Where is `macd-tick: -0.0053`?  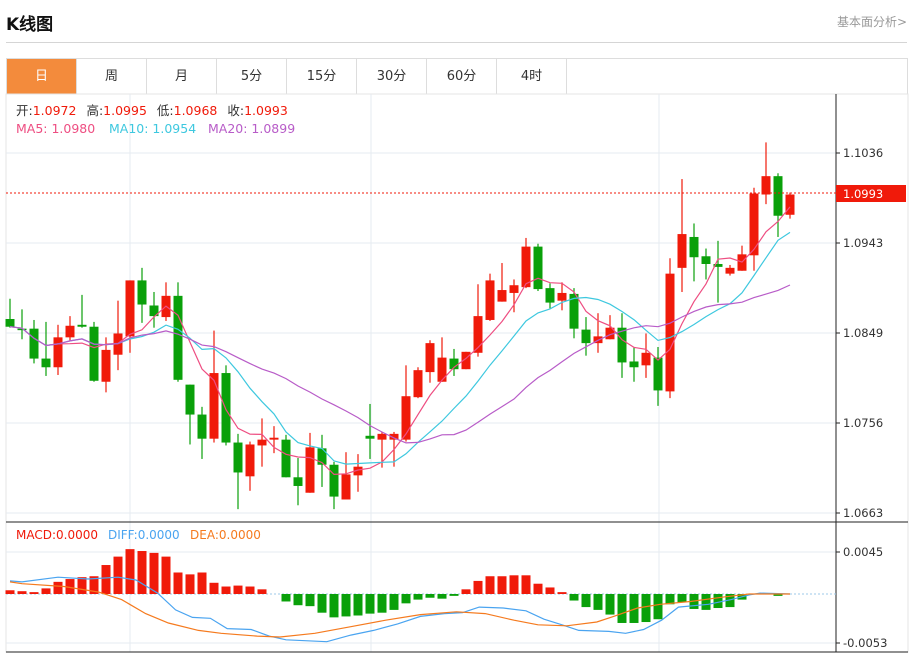
macd-tick: -0.0053 is located at coordinates (865, 643).